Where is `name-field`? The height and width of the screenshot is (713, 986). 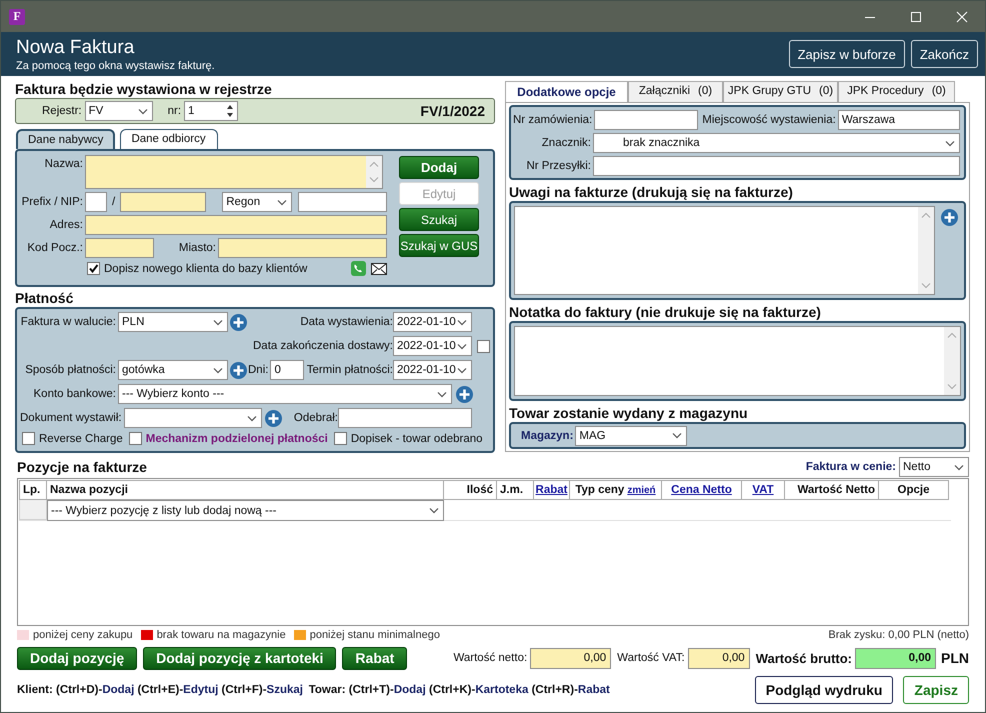 name-field is located at coordinates (234, 172).